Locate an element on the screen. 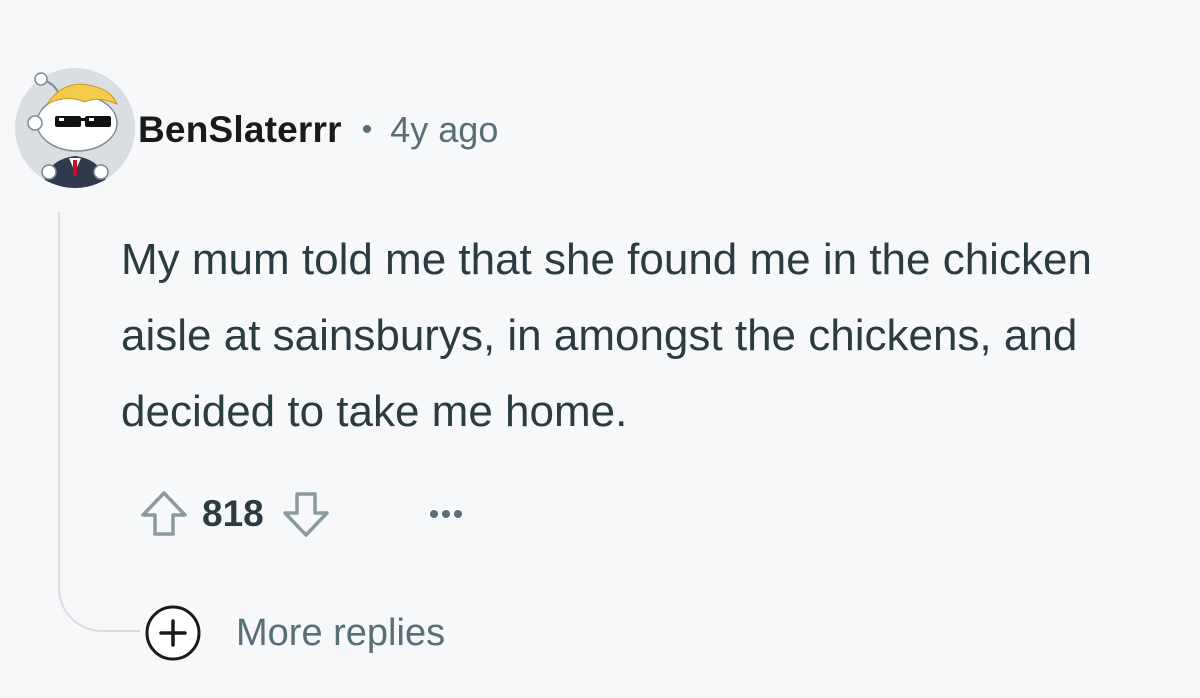 The image size is (1200, 698). timestamp: 4y ago is located at coordinates (444, 130).